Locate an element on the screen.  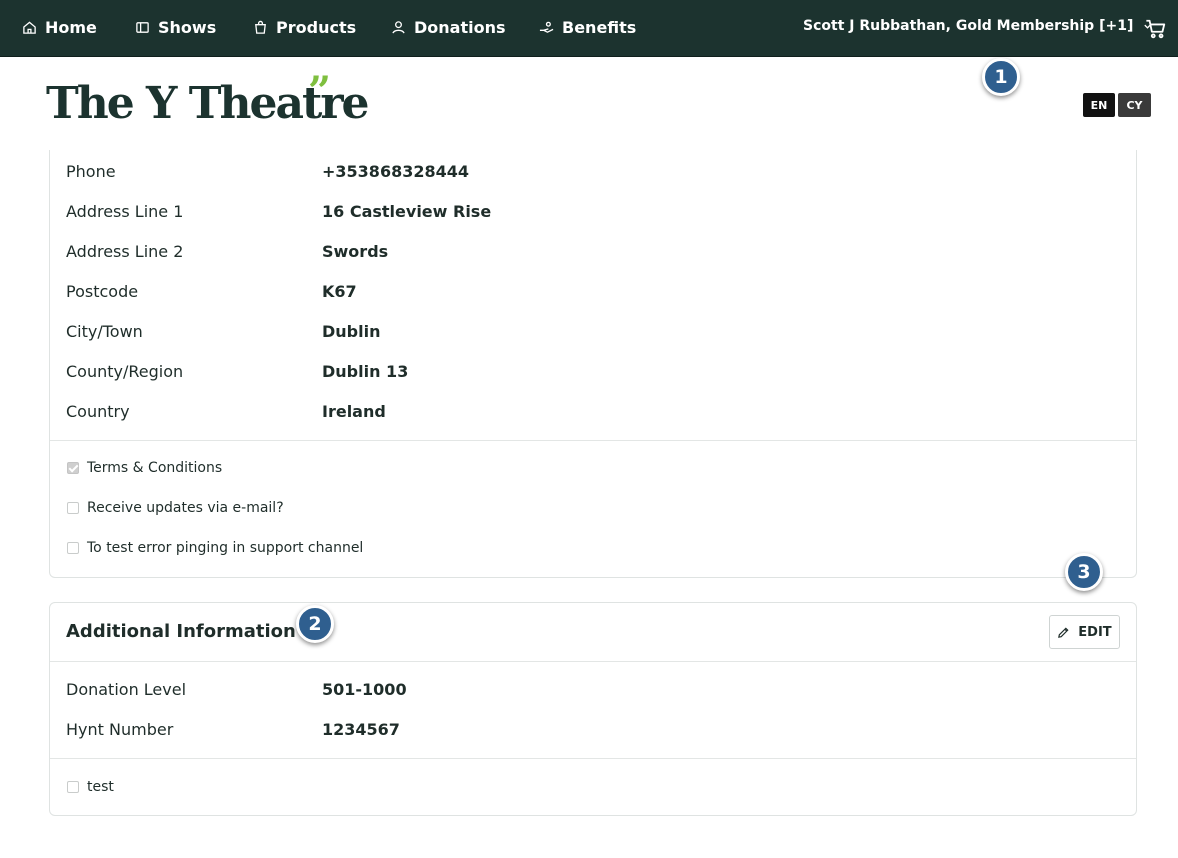
detail-label: County/Region is located at coordinates (125, 371).